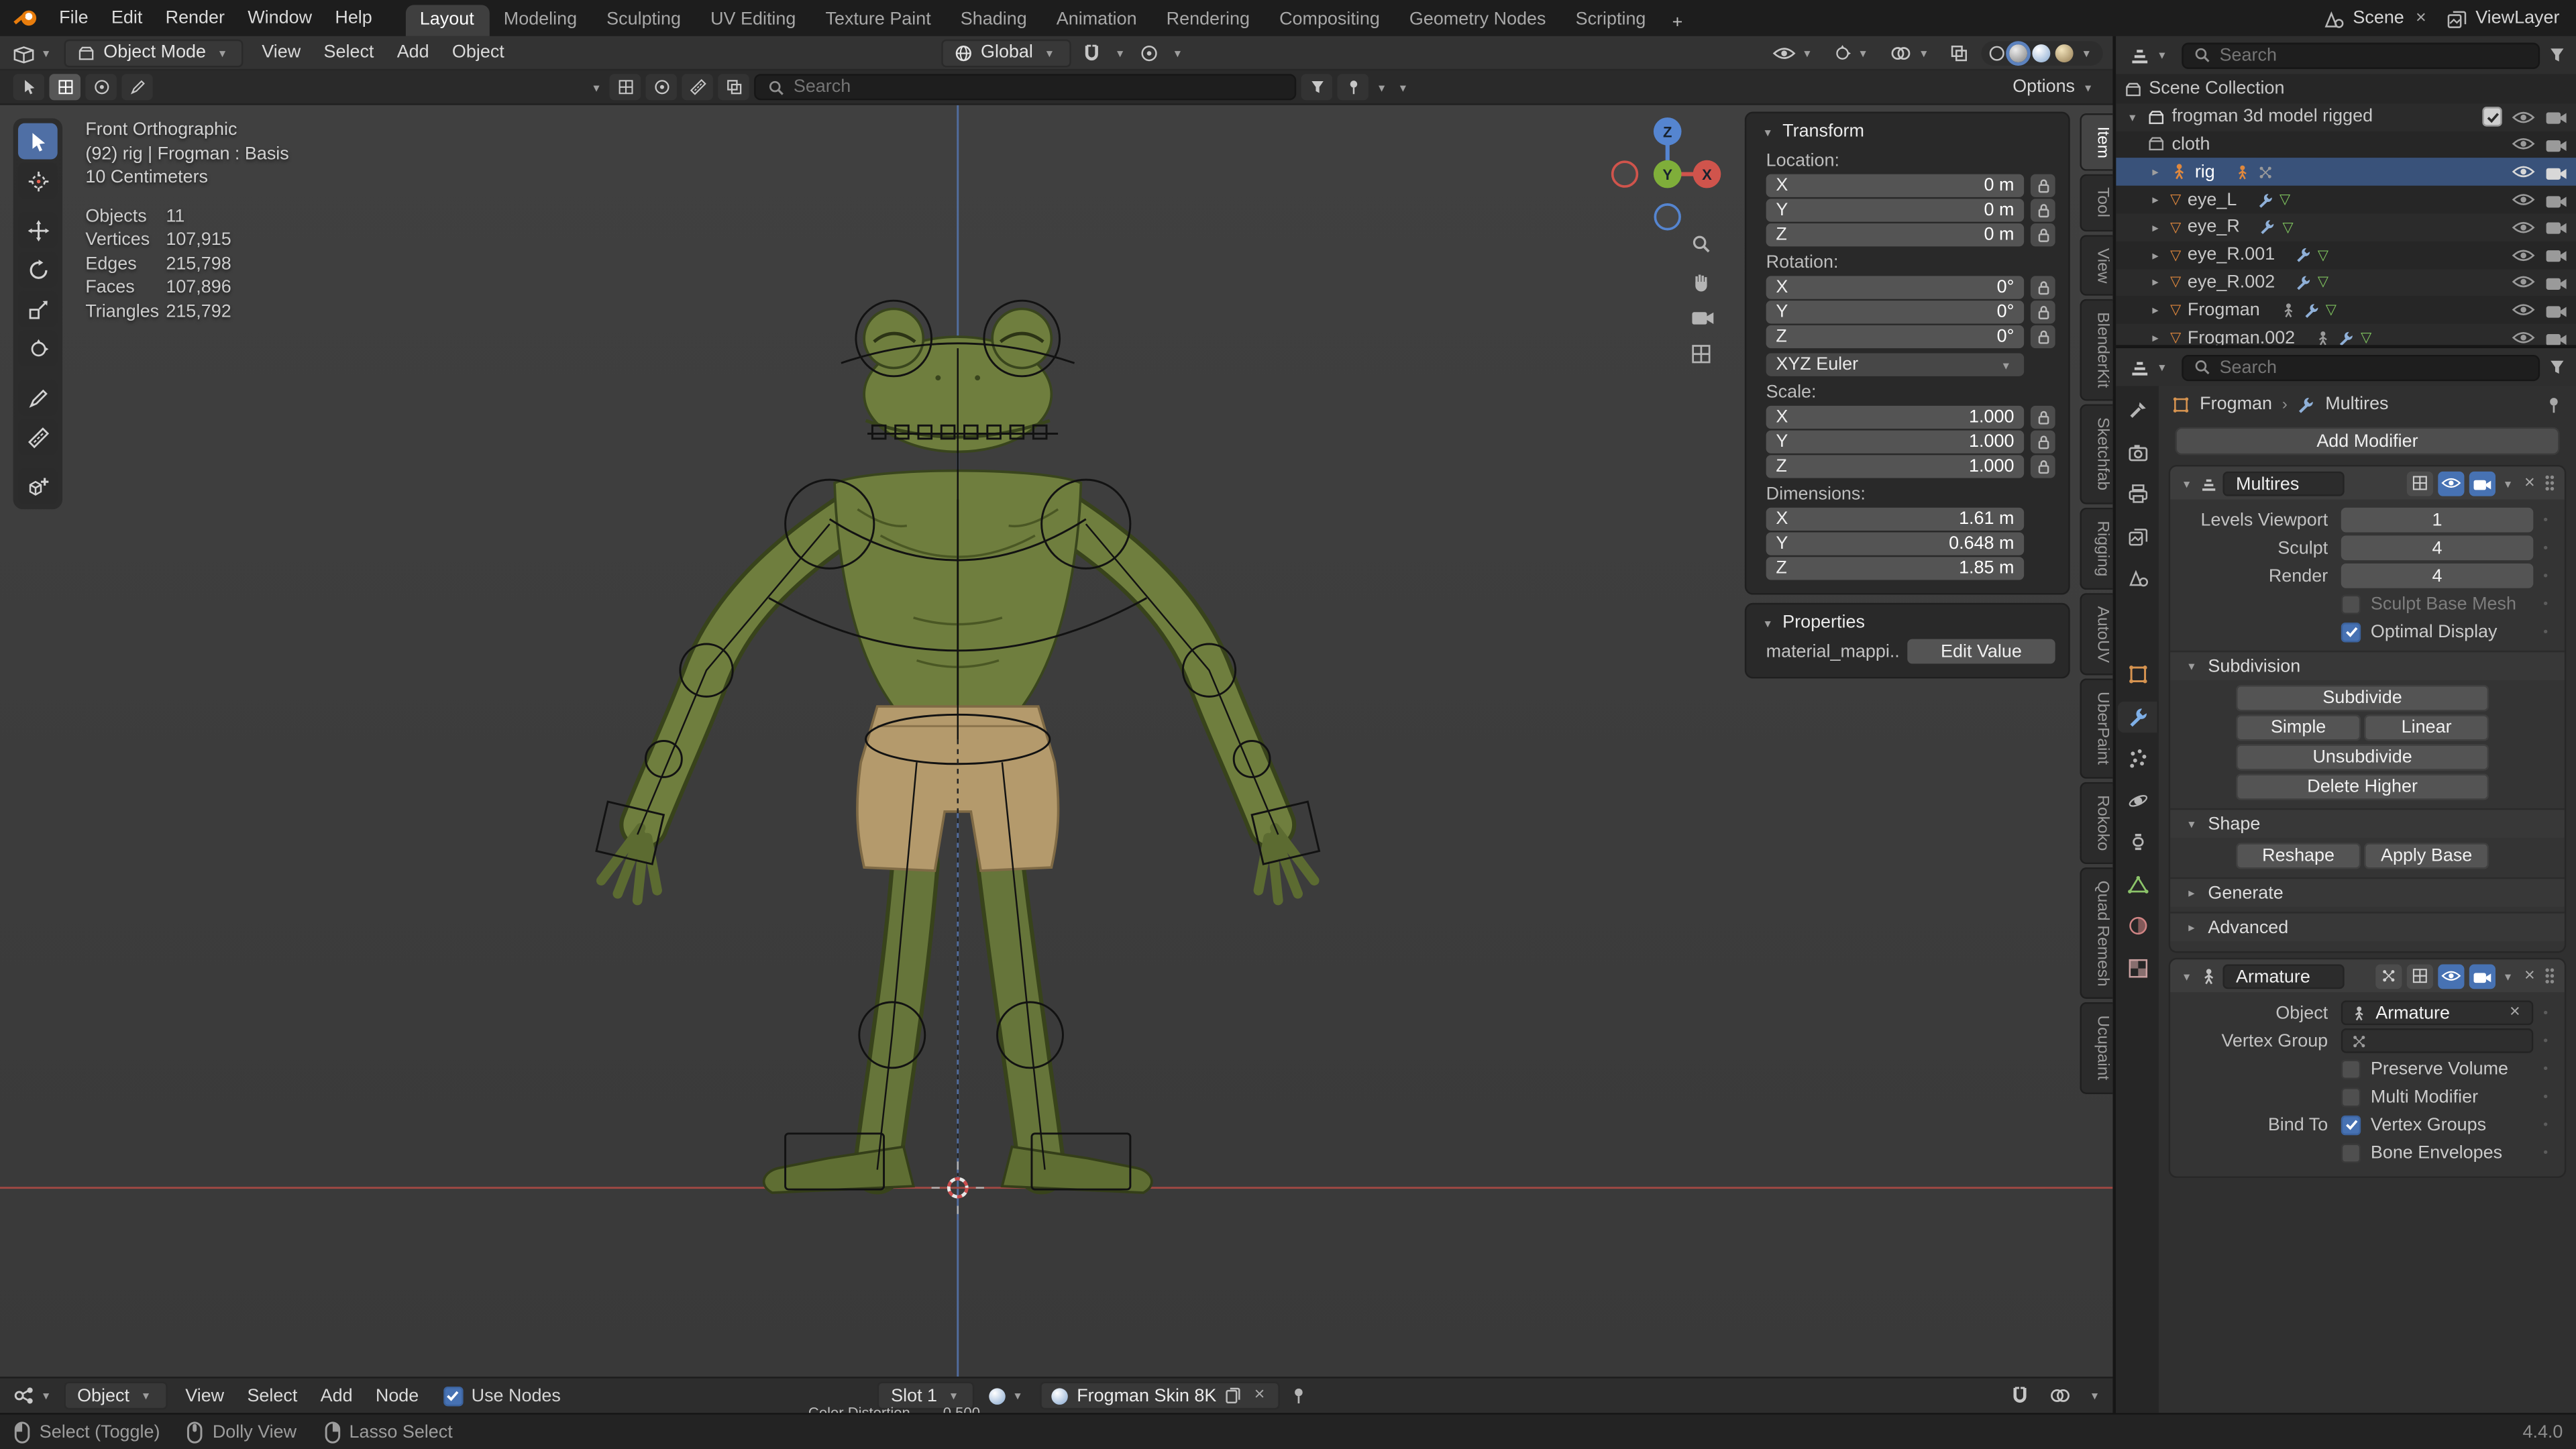 The height and width of the screenshot is (1449, 2576). Describe the element at coordinates (1702, 318) in the screenshot. I see `camera-view-icon` at that location.